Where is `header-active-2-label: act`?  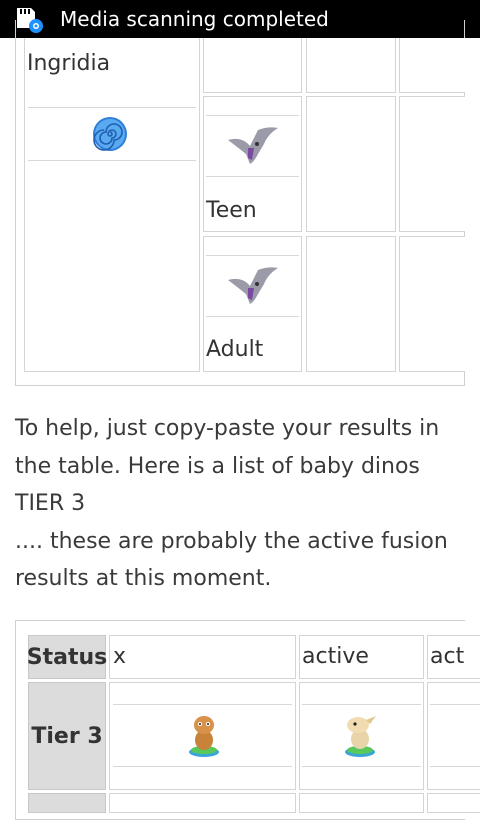
header-active-2-label: act is located at coordinates (447, 656).